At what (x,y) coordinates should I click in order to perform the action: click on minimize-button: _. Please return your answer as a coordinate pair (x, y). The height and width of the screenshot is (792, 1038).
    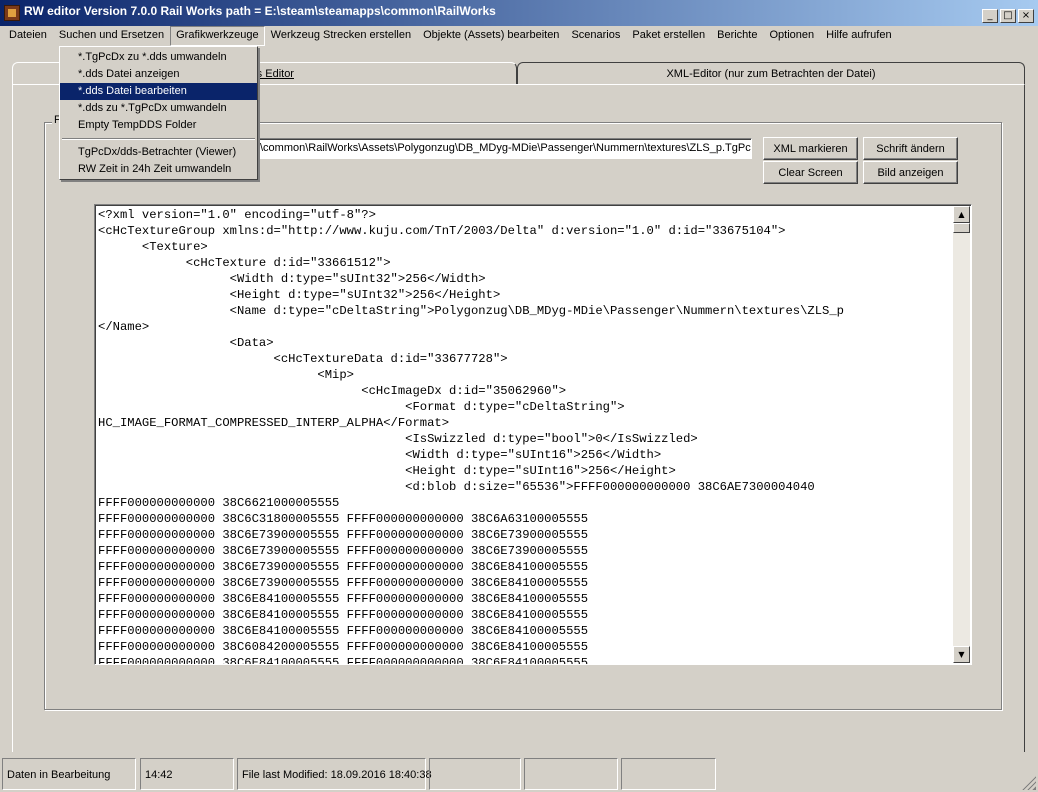
    Looking at the image, I should click on (990, 16).